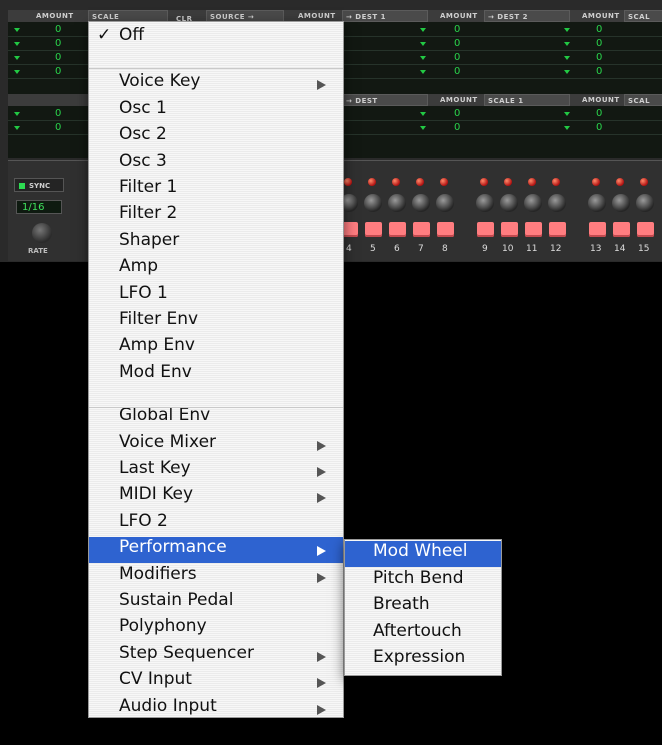 Image resolution: width=662 pixels, height=745 pixels. I want to click on menu-item-filter-1: Filter 1, so click(216, 190).